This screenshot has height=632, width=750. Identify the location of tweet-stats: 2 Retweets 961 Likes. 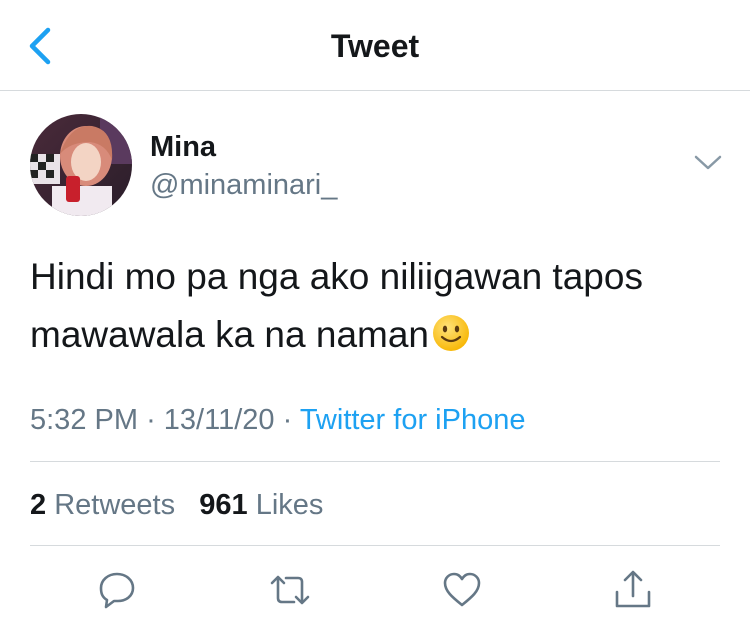
(176, 505).